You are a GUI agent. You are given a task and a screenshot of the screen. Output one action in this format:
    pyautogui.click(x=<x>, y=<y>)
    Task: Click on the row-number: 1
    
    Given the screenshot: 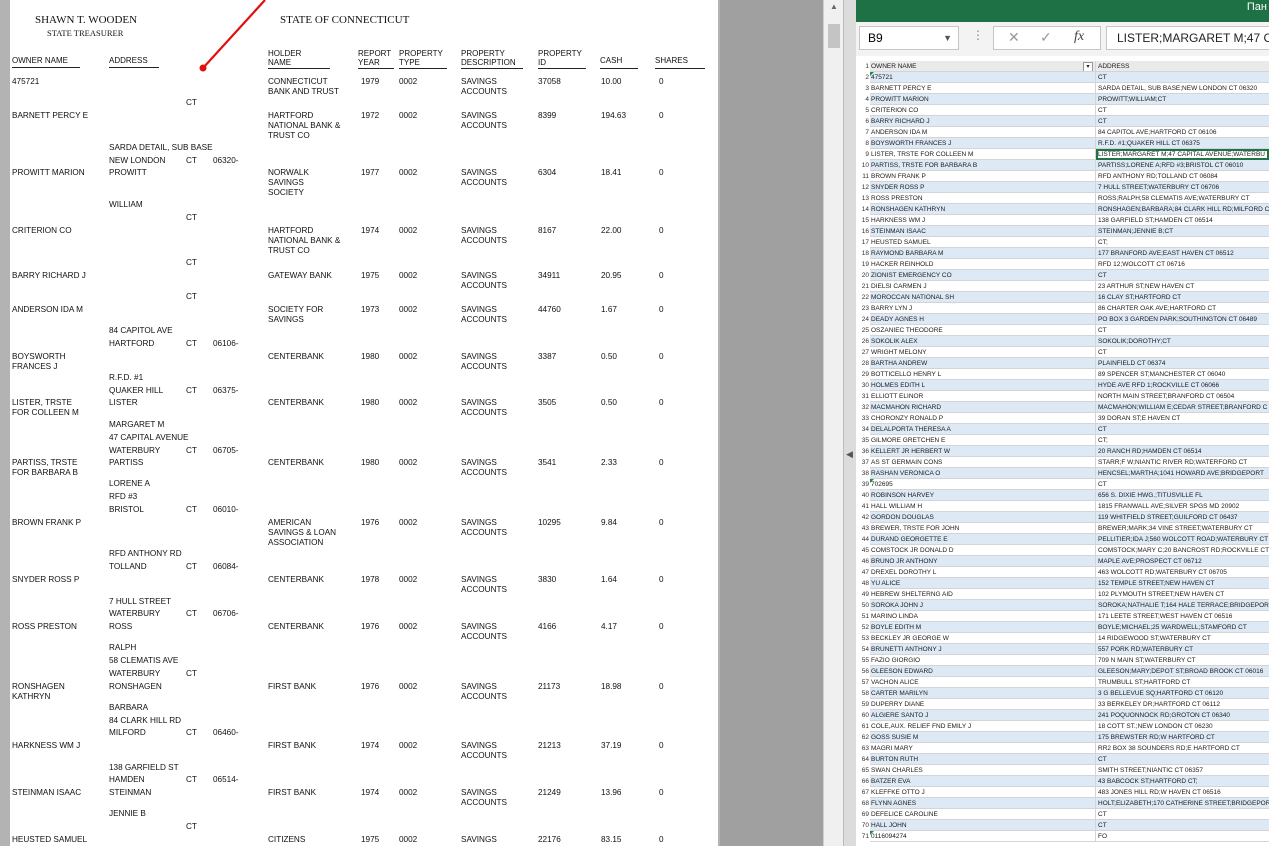 What is the action you would take?
    pyautogui.click(x=862, y=66)
    